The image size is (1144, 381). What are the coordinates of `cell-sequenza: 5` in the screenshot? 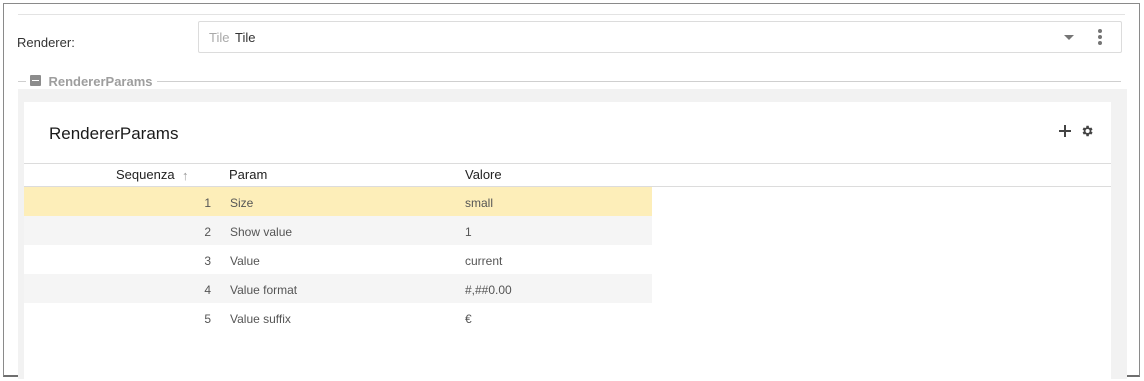 It's located at (207, 319).